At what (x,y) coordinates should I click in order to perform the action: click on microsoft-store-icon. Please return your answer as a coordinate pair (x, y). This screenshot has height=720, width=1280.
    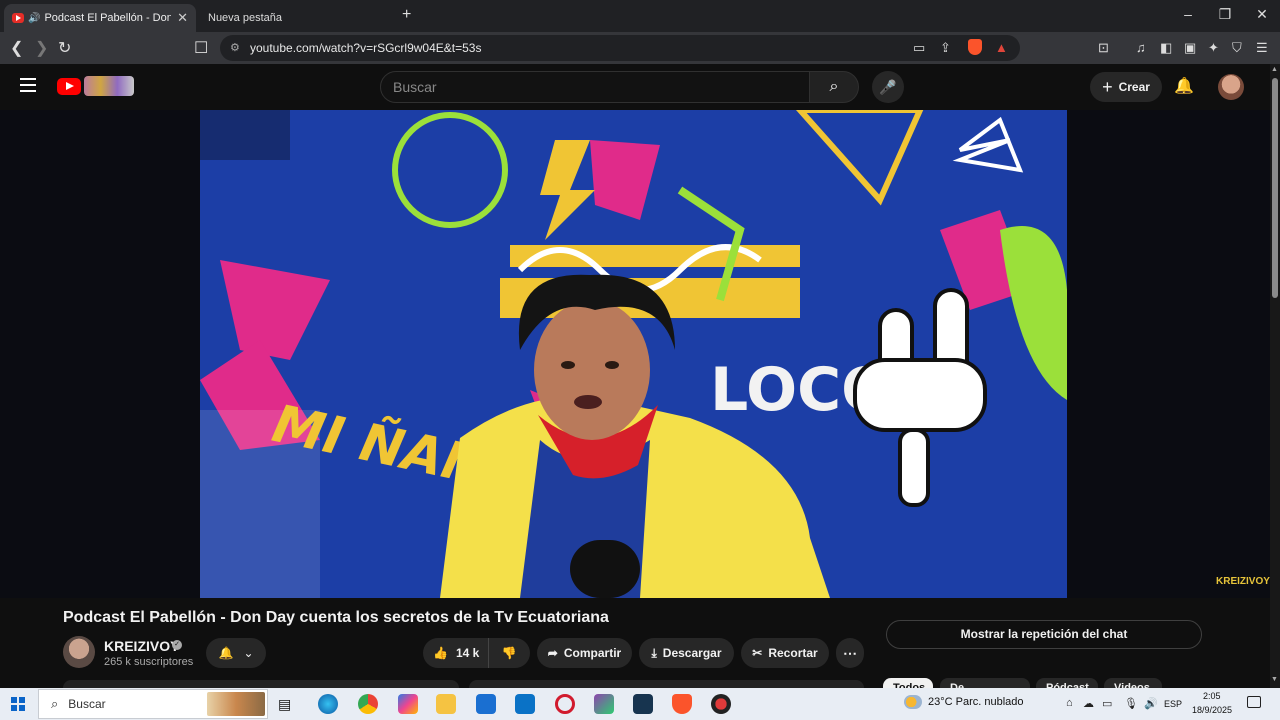
    Looking at the image, I should click on (486, 704).